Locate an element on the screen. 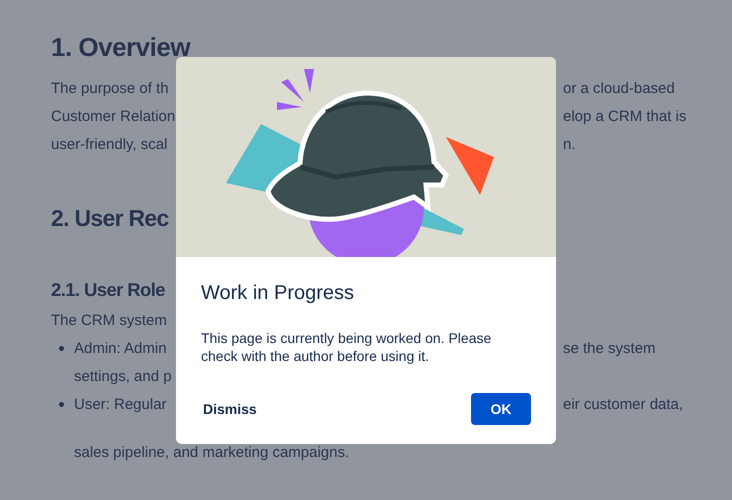  paragraph-text: elop a CRM that is is located at coordinates (624, 116).